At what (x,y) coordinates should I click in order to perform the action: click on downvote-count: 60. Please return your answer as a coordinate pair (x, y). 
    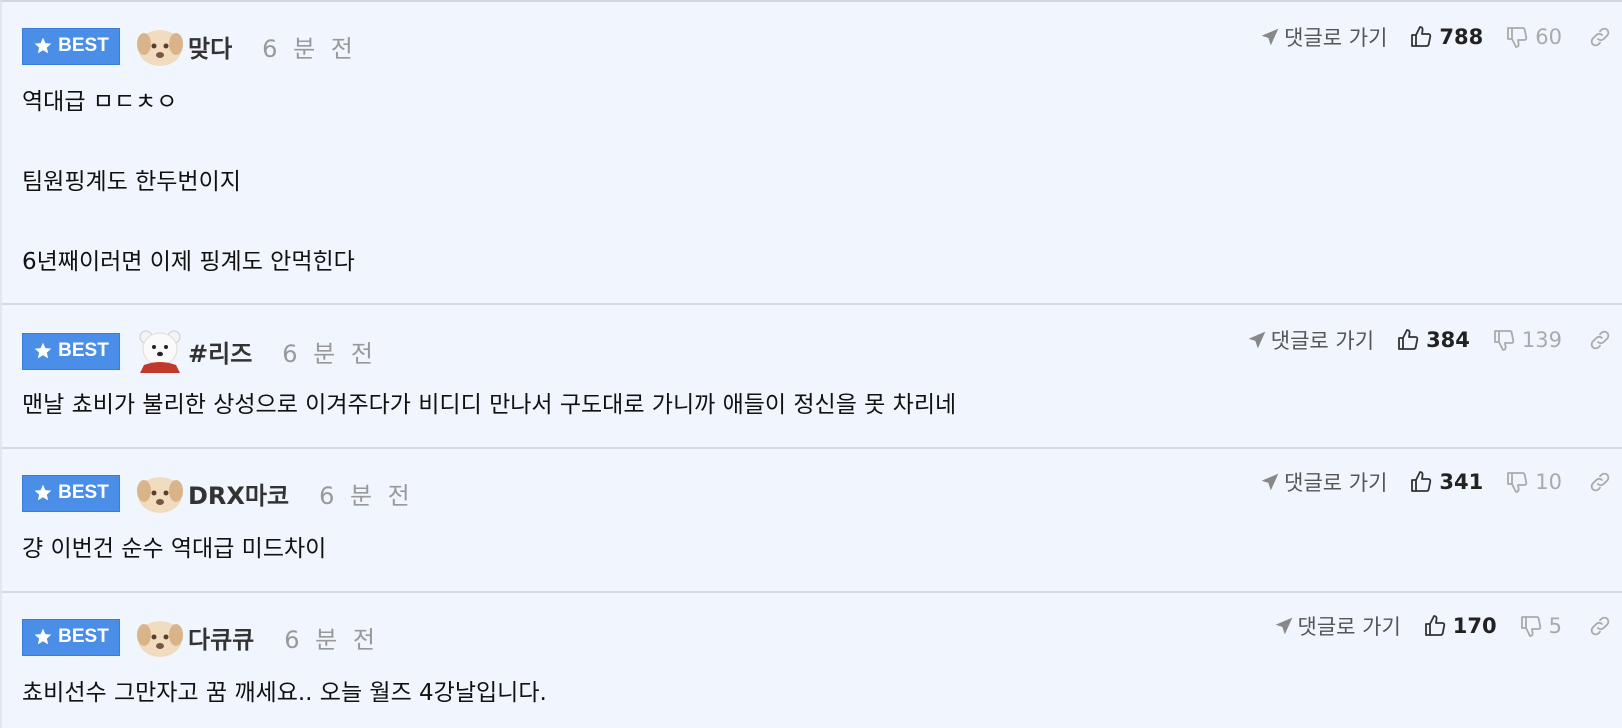
    Looking at the image, I should click on (1548, 37).